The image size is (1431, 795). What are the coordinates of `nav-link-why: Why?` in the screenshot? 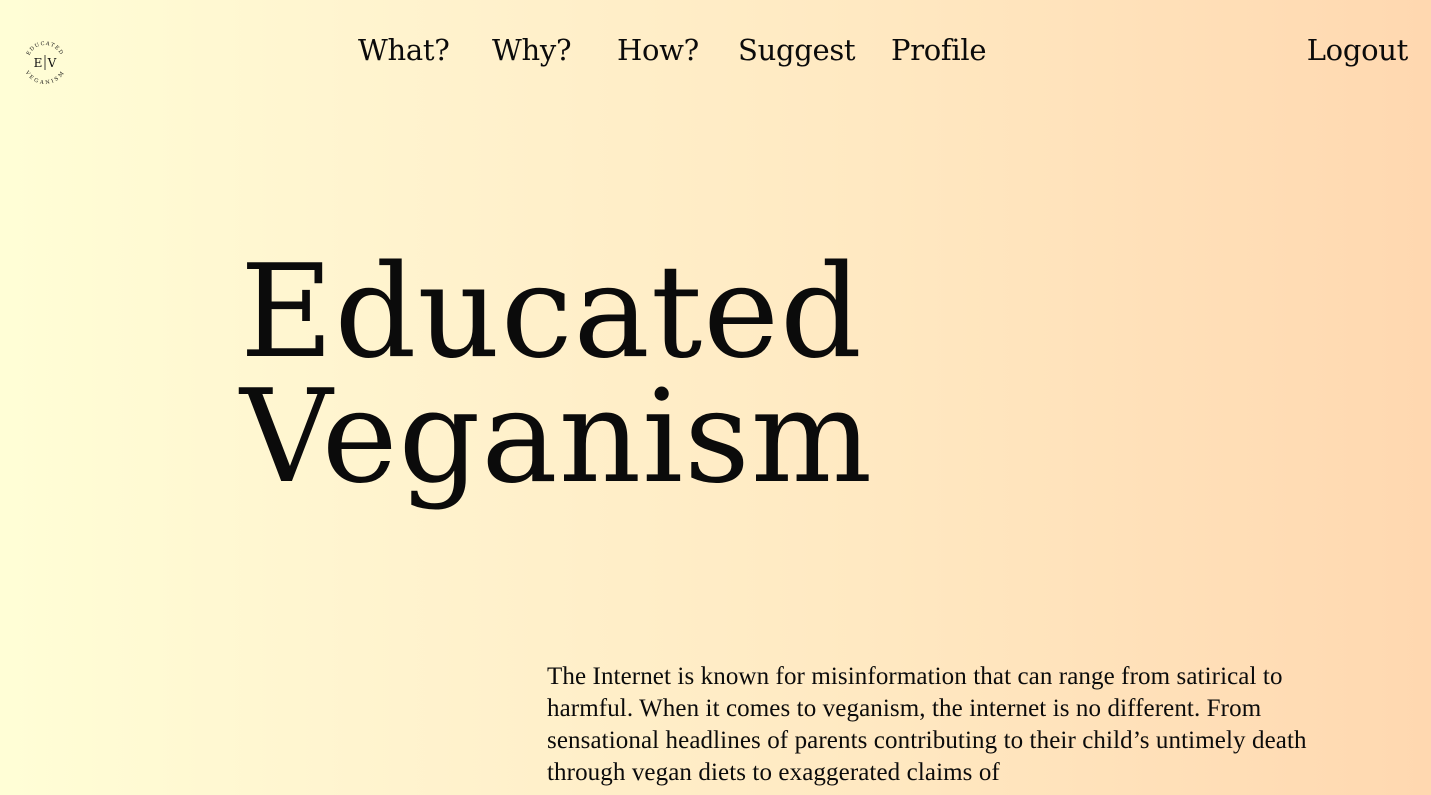 It's located at (532, 50).